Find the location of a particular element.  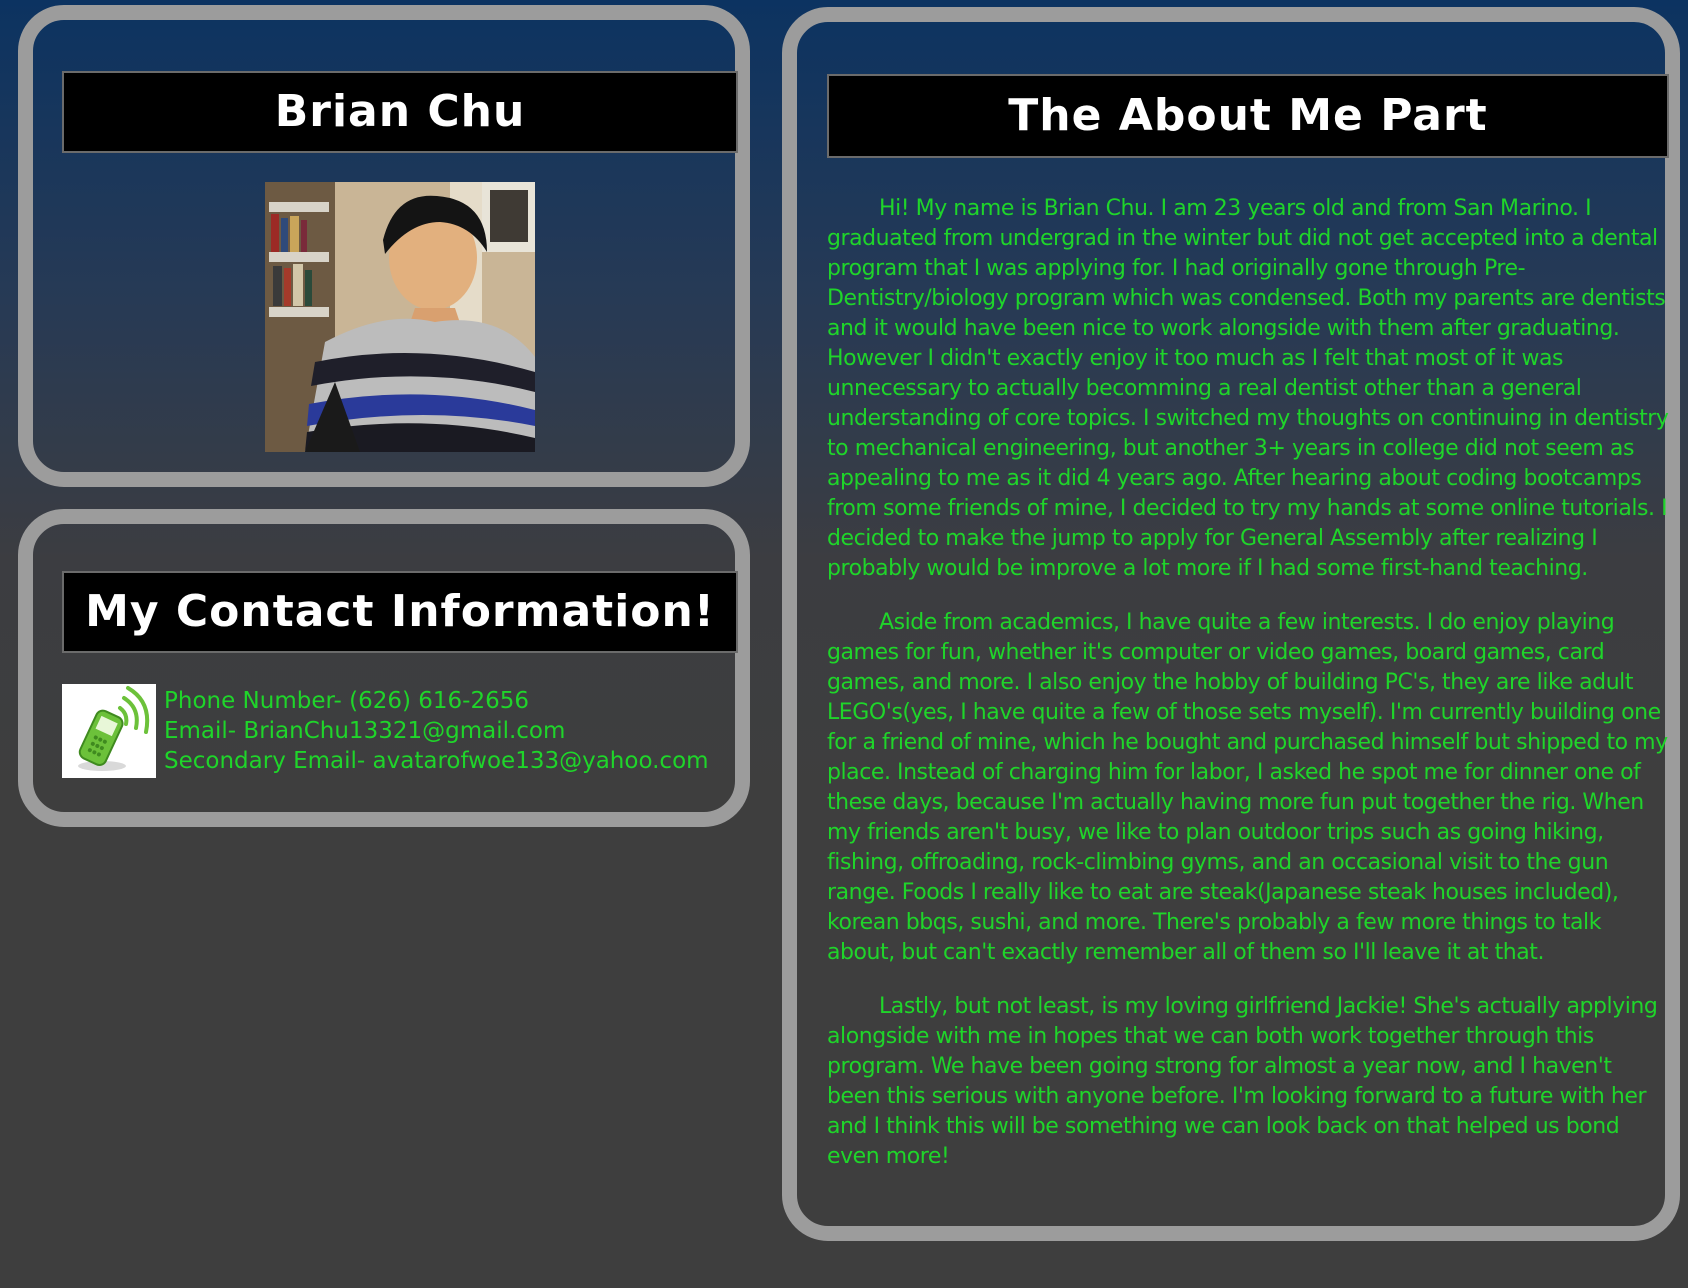

email-text: Email- BrianChu13321@gmail.com is located at coordinates (365, 731).